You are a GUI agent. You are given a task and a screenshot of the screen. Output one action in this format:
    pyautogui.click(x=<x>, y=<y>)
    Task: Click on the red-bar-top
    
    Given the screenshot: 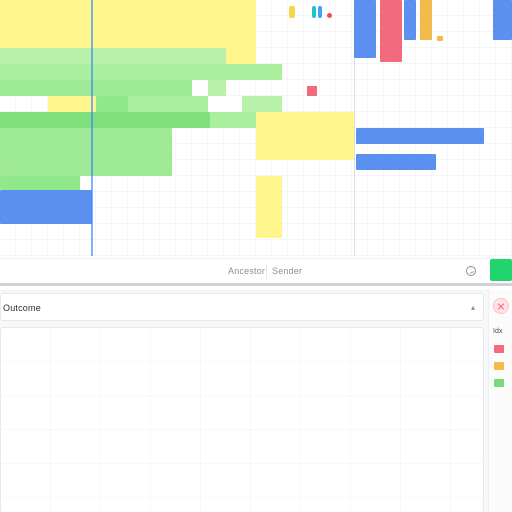 What is the action you would take?
    pyautogui.click(x=391, y=31)
    